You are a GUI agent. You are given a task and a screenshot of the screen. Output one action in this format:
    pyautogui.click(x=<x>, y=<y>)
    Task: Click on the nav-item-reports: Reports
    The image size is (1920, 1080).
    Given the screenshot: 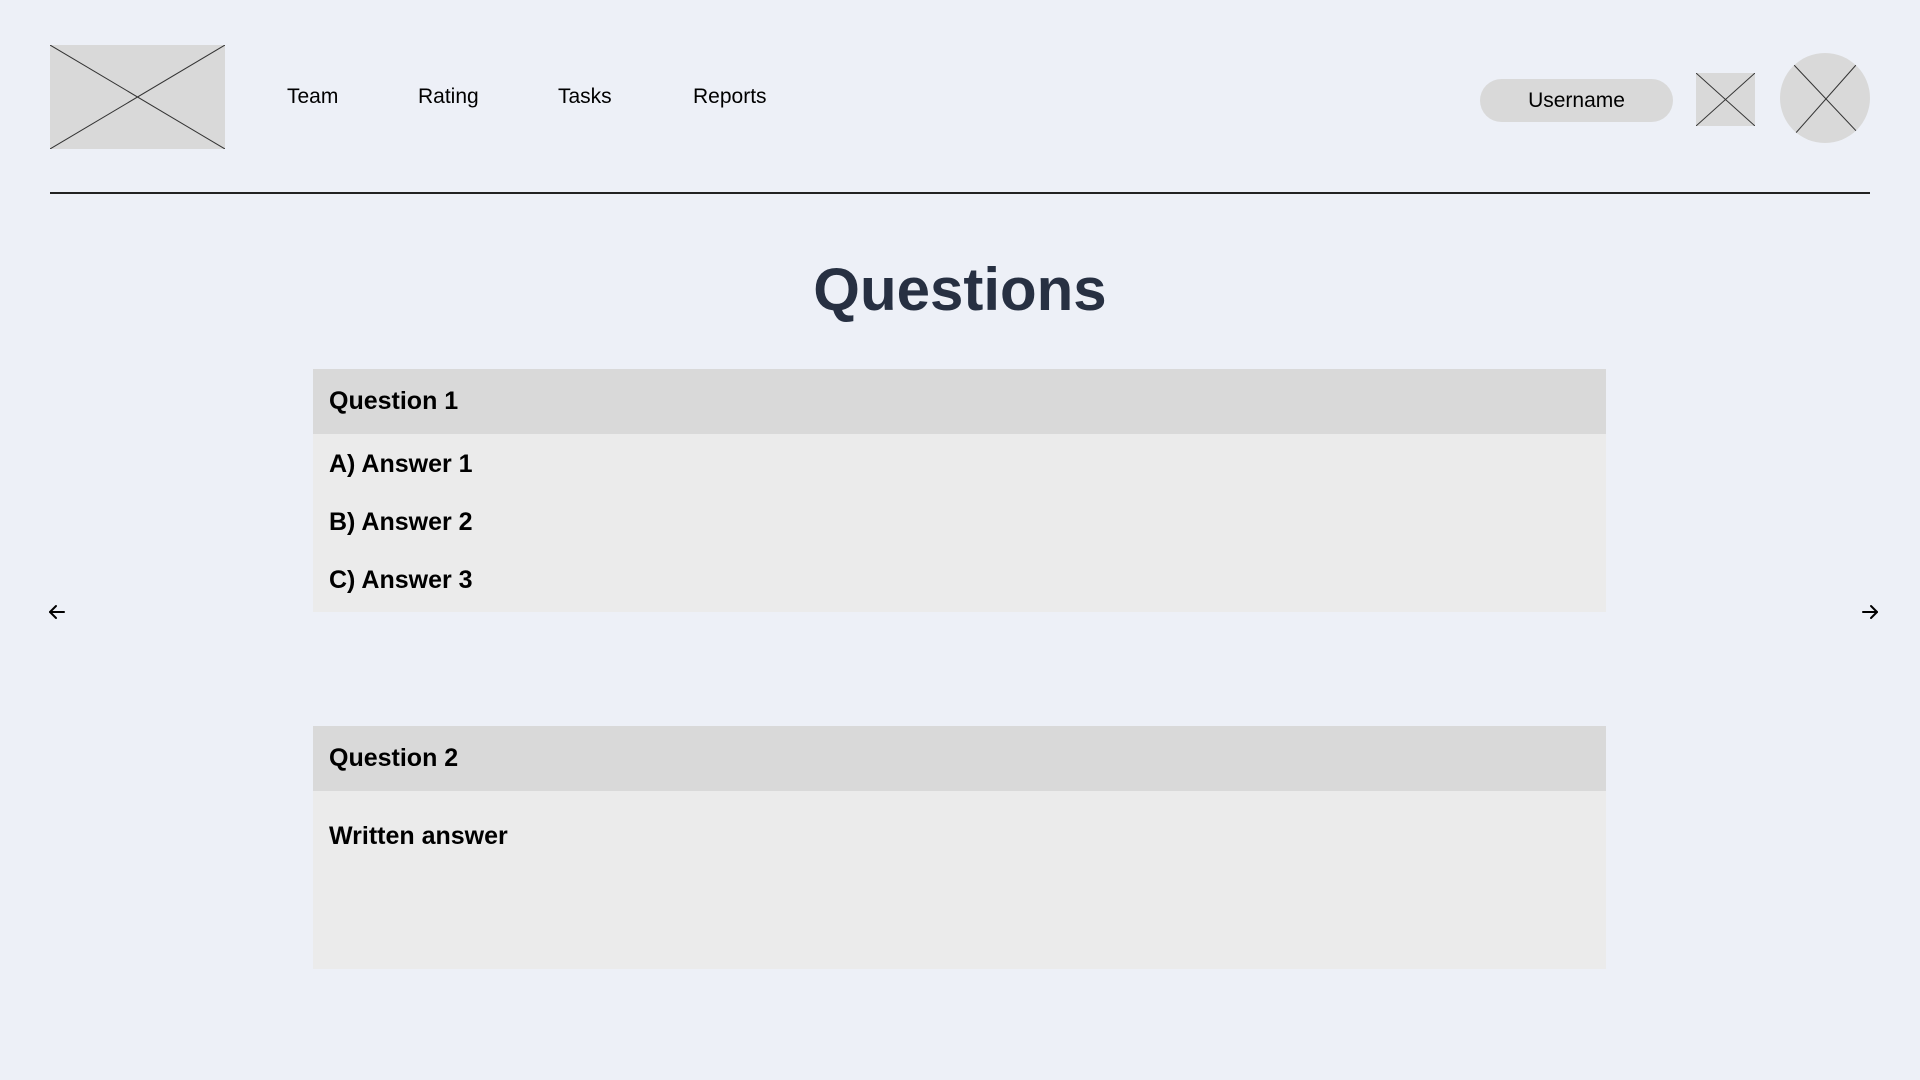 What is the action you would take?
    pyautogui.click(x=730, y=97)
    